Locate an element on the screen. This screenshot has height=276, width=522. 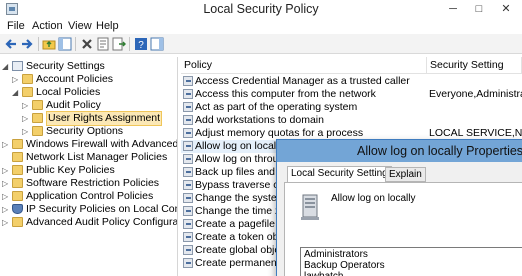
up-folder-icon is located at coordinates (49, 44).